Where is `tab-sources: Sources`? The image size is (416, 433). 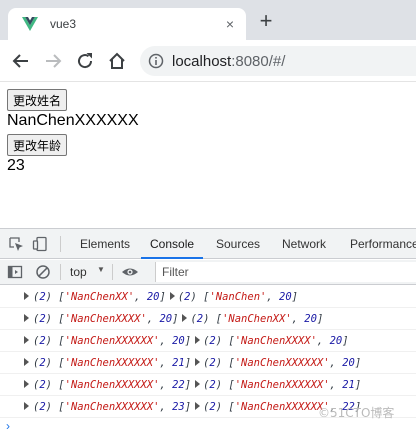 tab-sources: Sources is located at coordinates (238, 244).